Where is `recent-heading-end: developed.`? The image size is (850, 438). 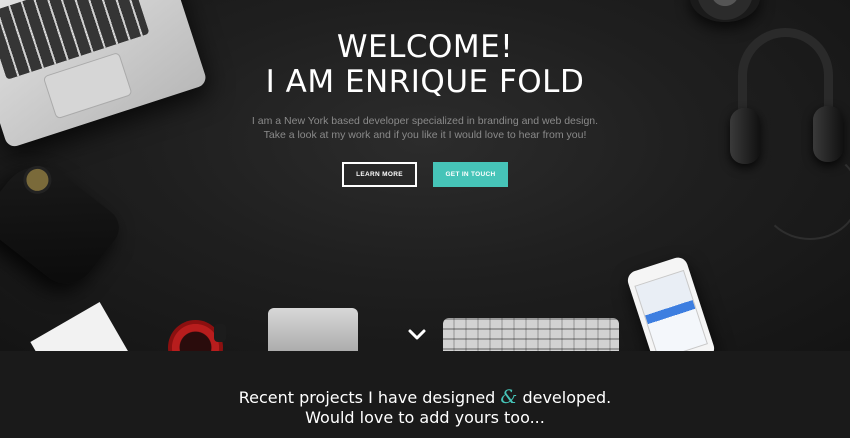 recent-heading-end: developed. is located at coordinates (567, 397).